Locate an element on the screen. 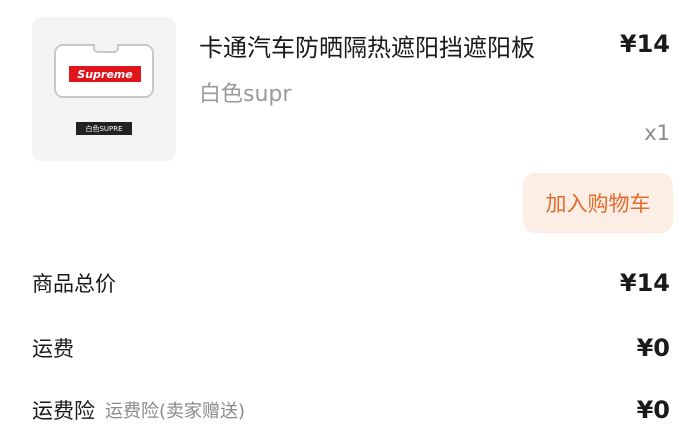 The height and width of the screenshot is (445, 700). subtotal-value: ¥14 is located at coordinates (644, 283).